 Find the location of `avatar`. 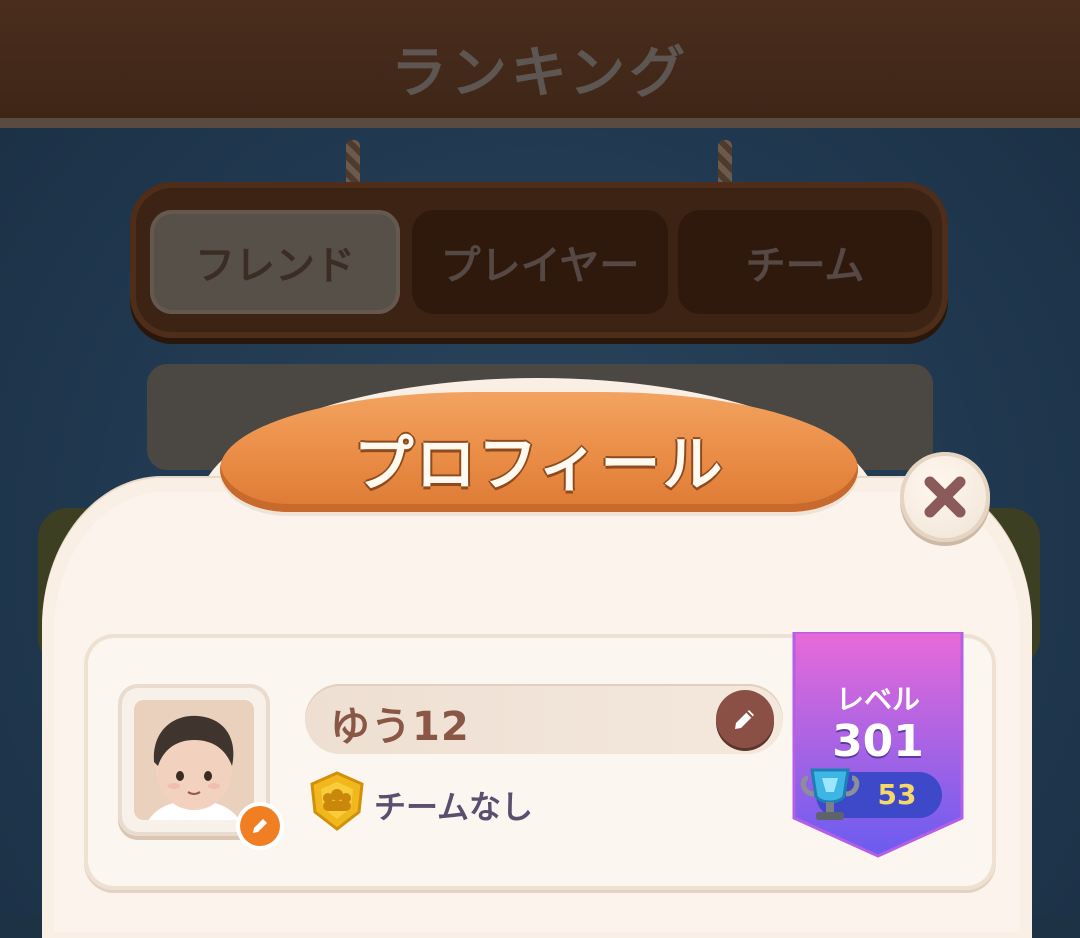

avatar is located at coordinates (194, 760).